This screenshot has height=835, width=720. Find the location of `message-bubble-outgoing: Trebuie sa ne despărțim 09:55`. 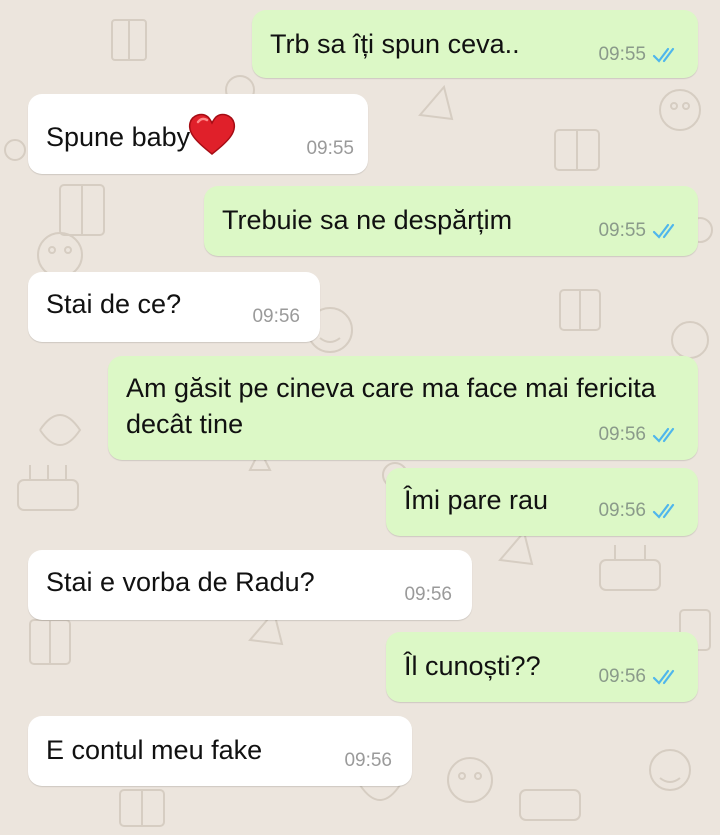

message-bubble-outgoing: Trebuie sa ne despărțim 09:55 is located at coordinates (451, 221).